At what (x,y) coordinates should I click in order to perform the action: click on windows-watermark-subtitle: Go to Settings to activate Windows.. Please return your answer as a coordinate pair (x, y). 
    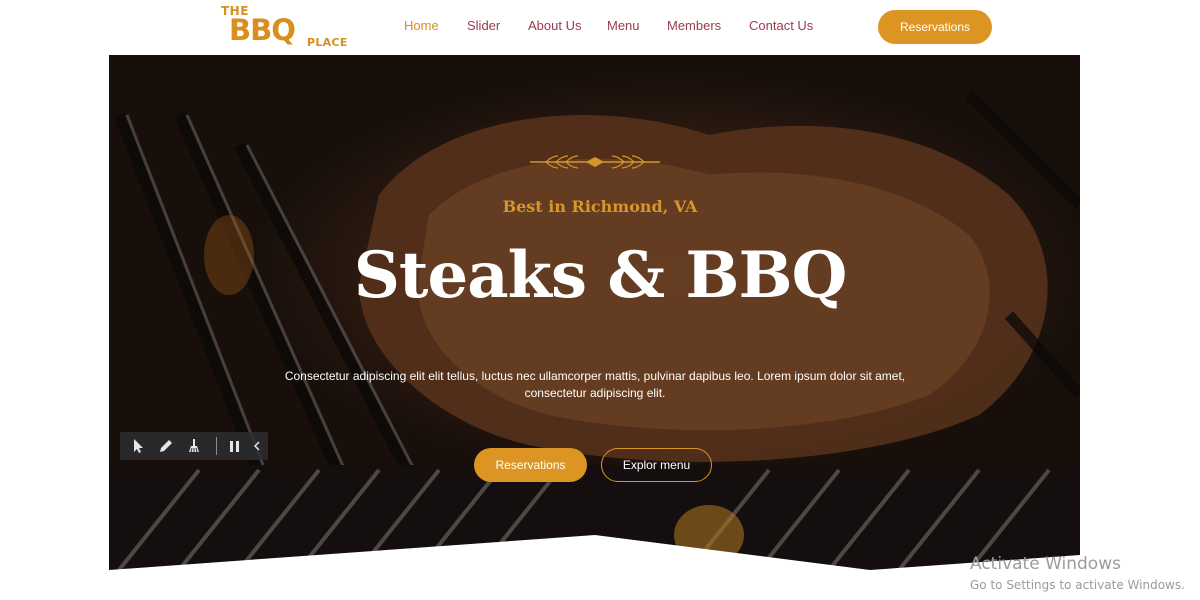
    Looking at the image, I should click on (1077, 585).